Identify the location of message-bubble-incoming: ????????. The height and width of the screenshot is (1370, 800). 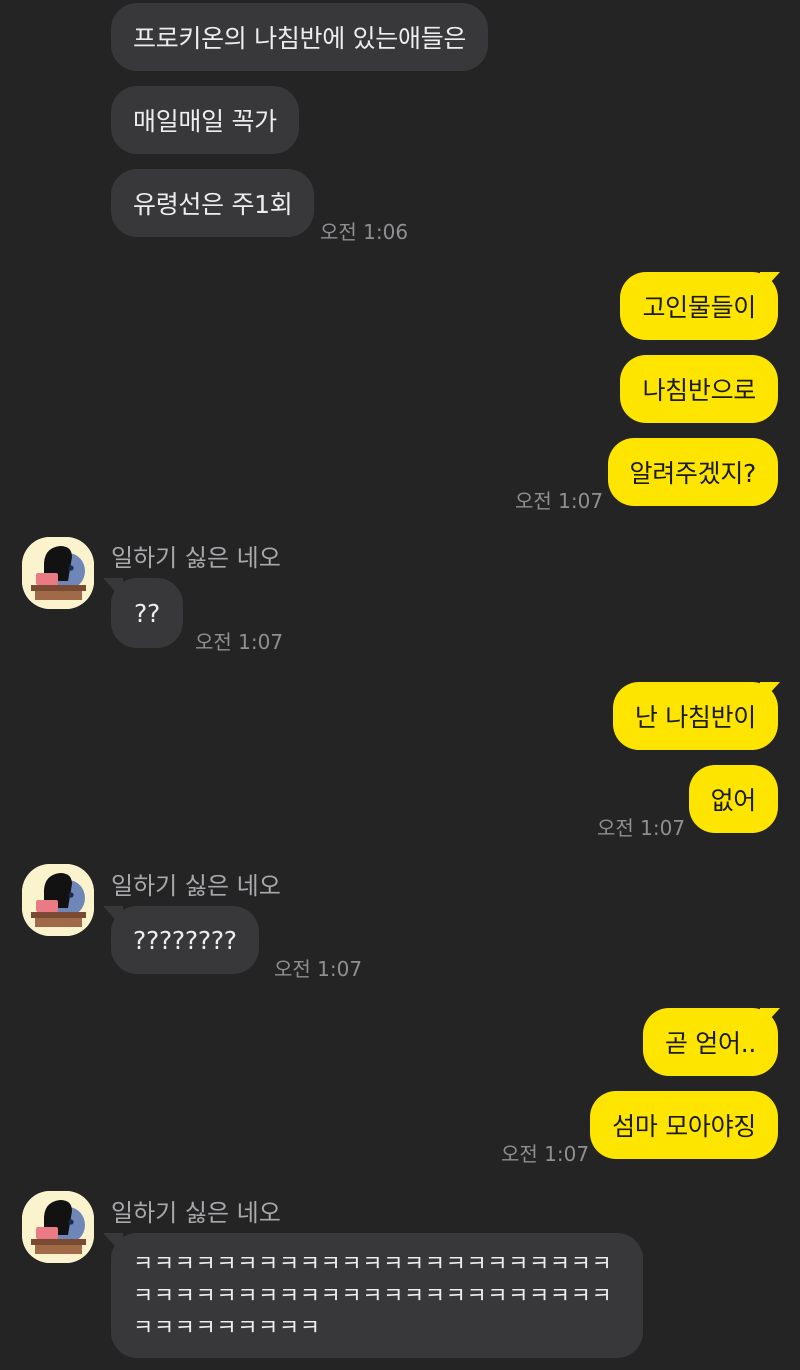
(185, 940).